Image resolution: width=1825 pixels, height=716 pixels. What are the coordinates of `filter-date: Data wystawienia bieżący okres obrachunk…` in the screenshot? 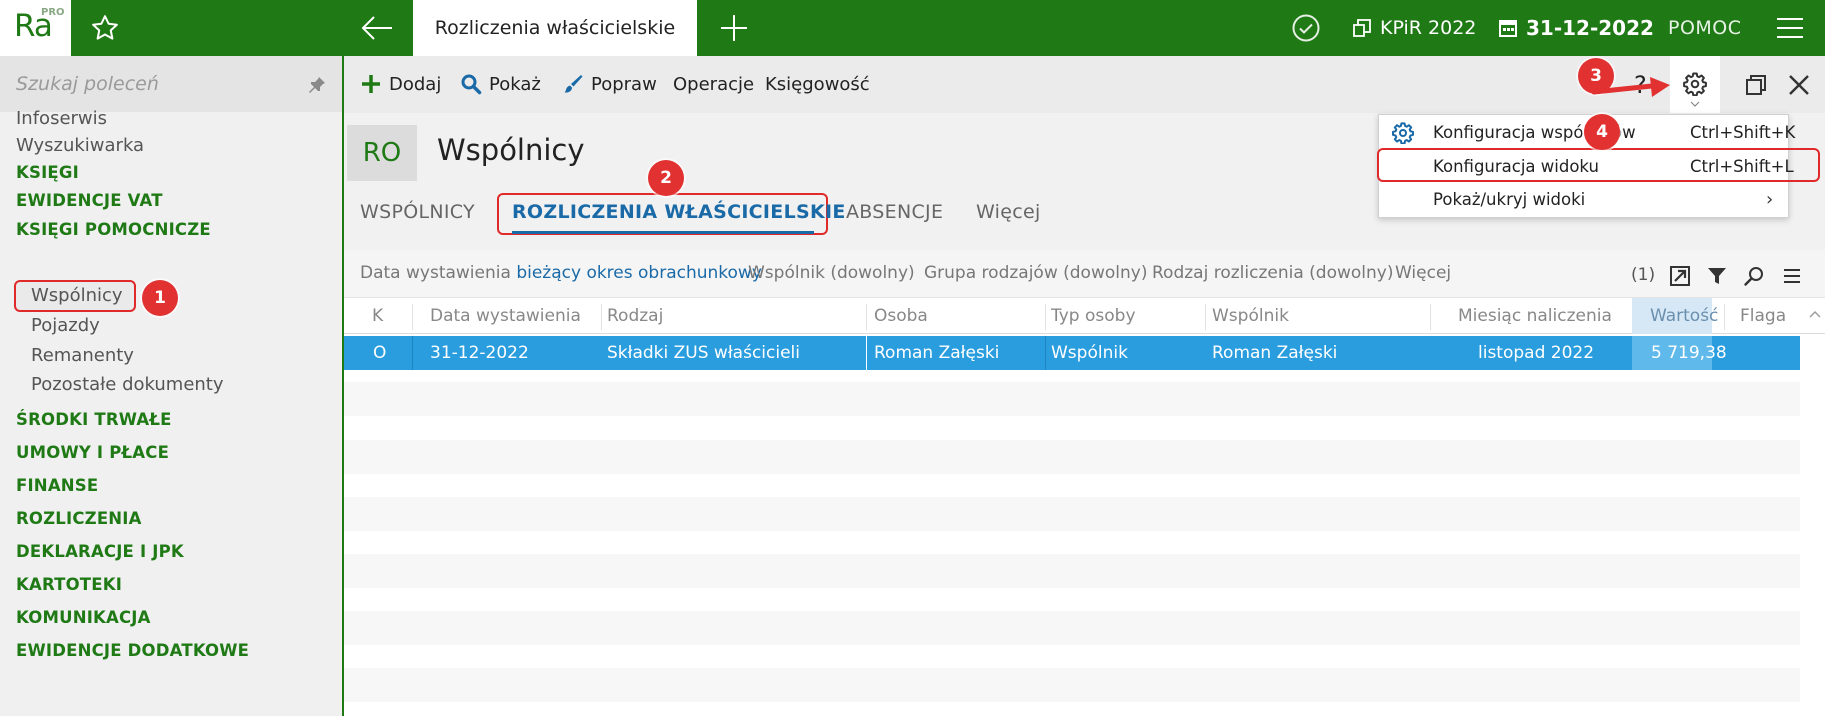 It's located at (561, 273).